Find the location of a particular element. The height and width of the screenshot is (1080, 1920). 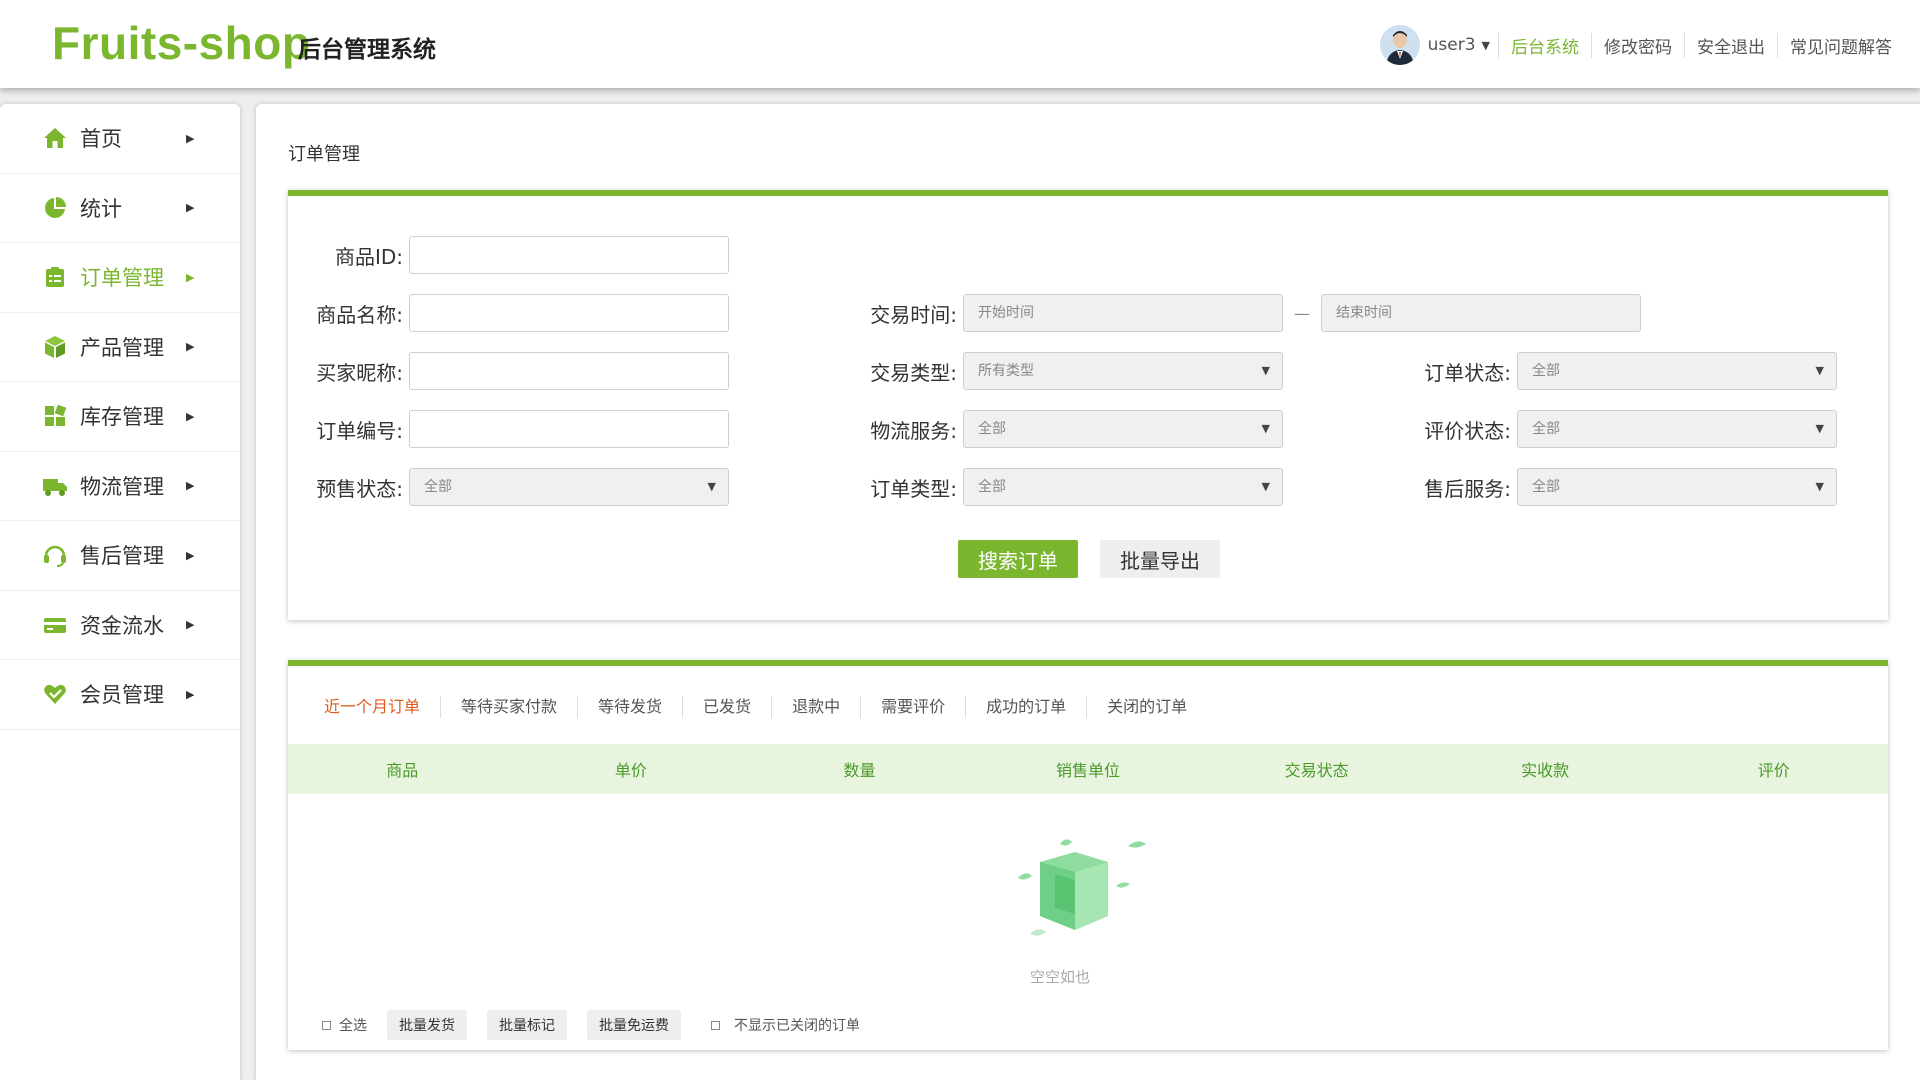

avatar is located at coordinates (1399, 45).